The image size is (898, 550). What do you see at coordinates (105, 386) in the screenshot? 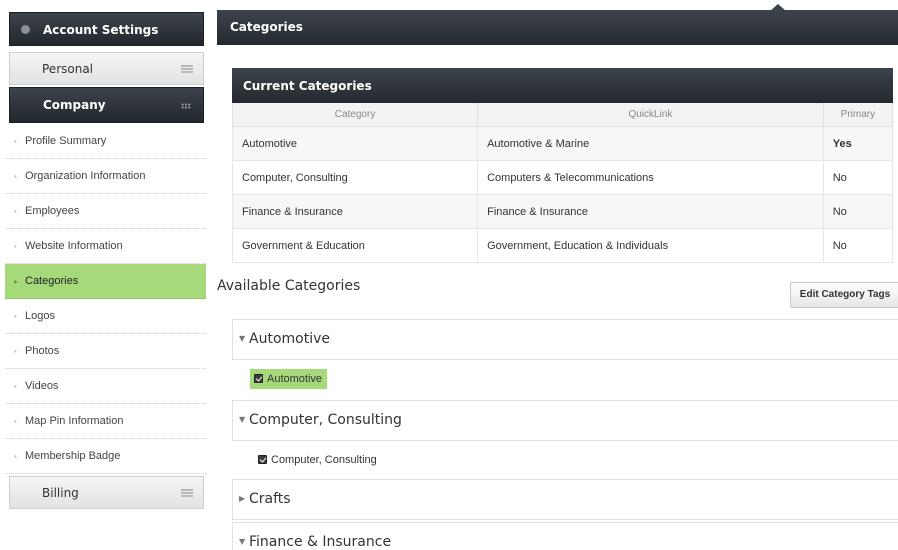
I see `sidebar-item-videos: • Videos` at bounding box center [105, 386].